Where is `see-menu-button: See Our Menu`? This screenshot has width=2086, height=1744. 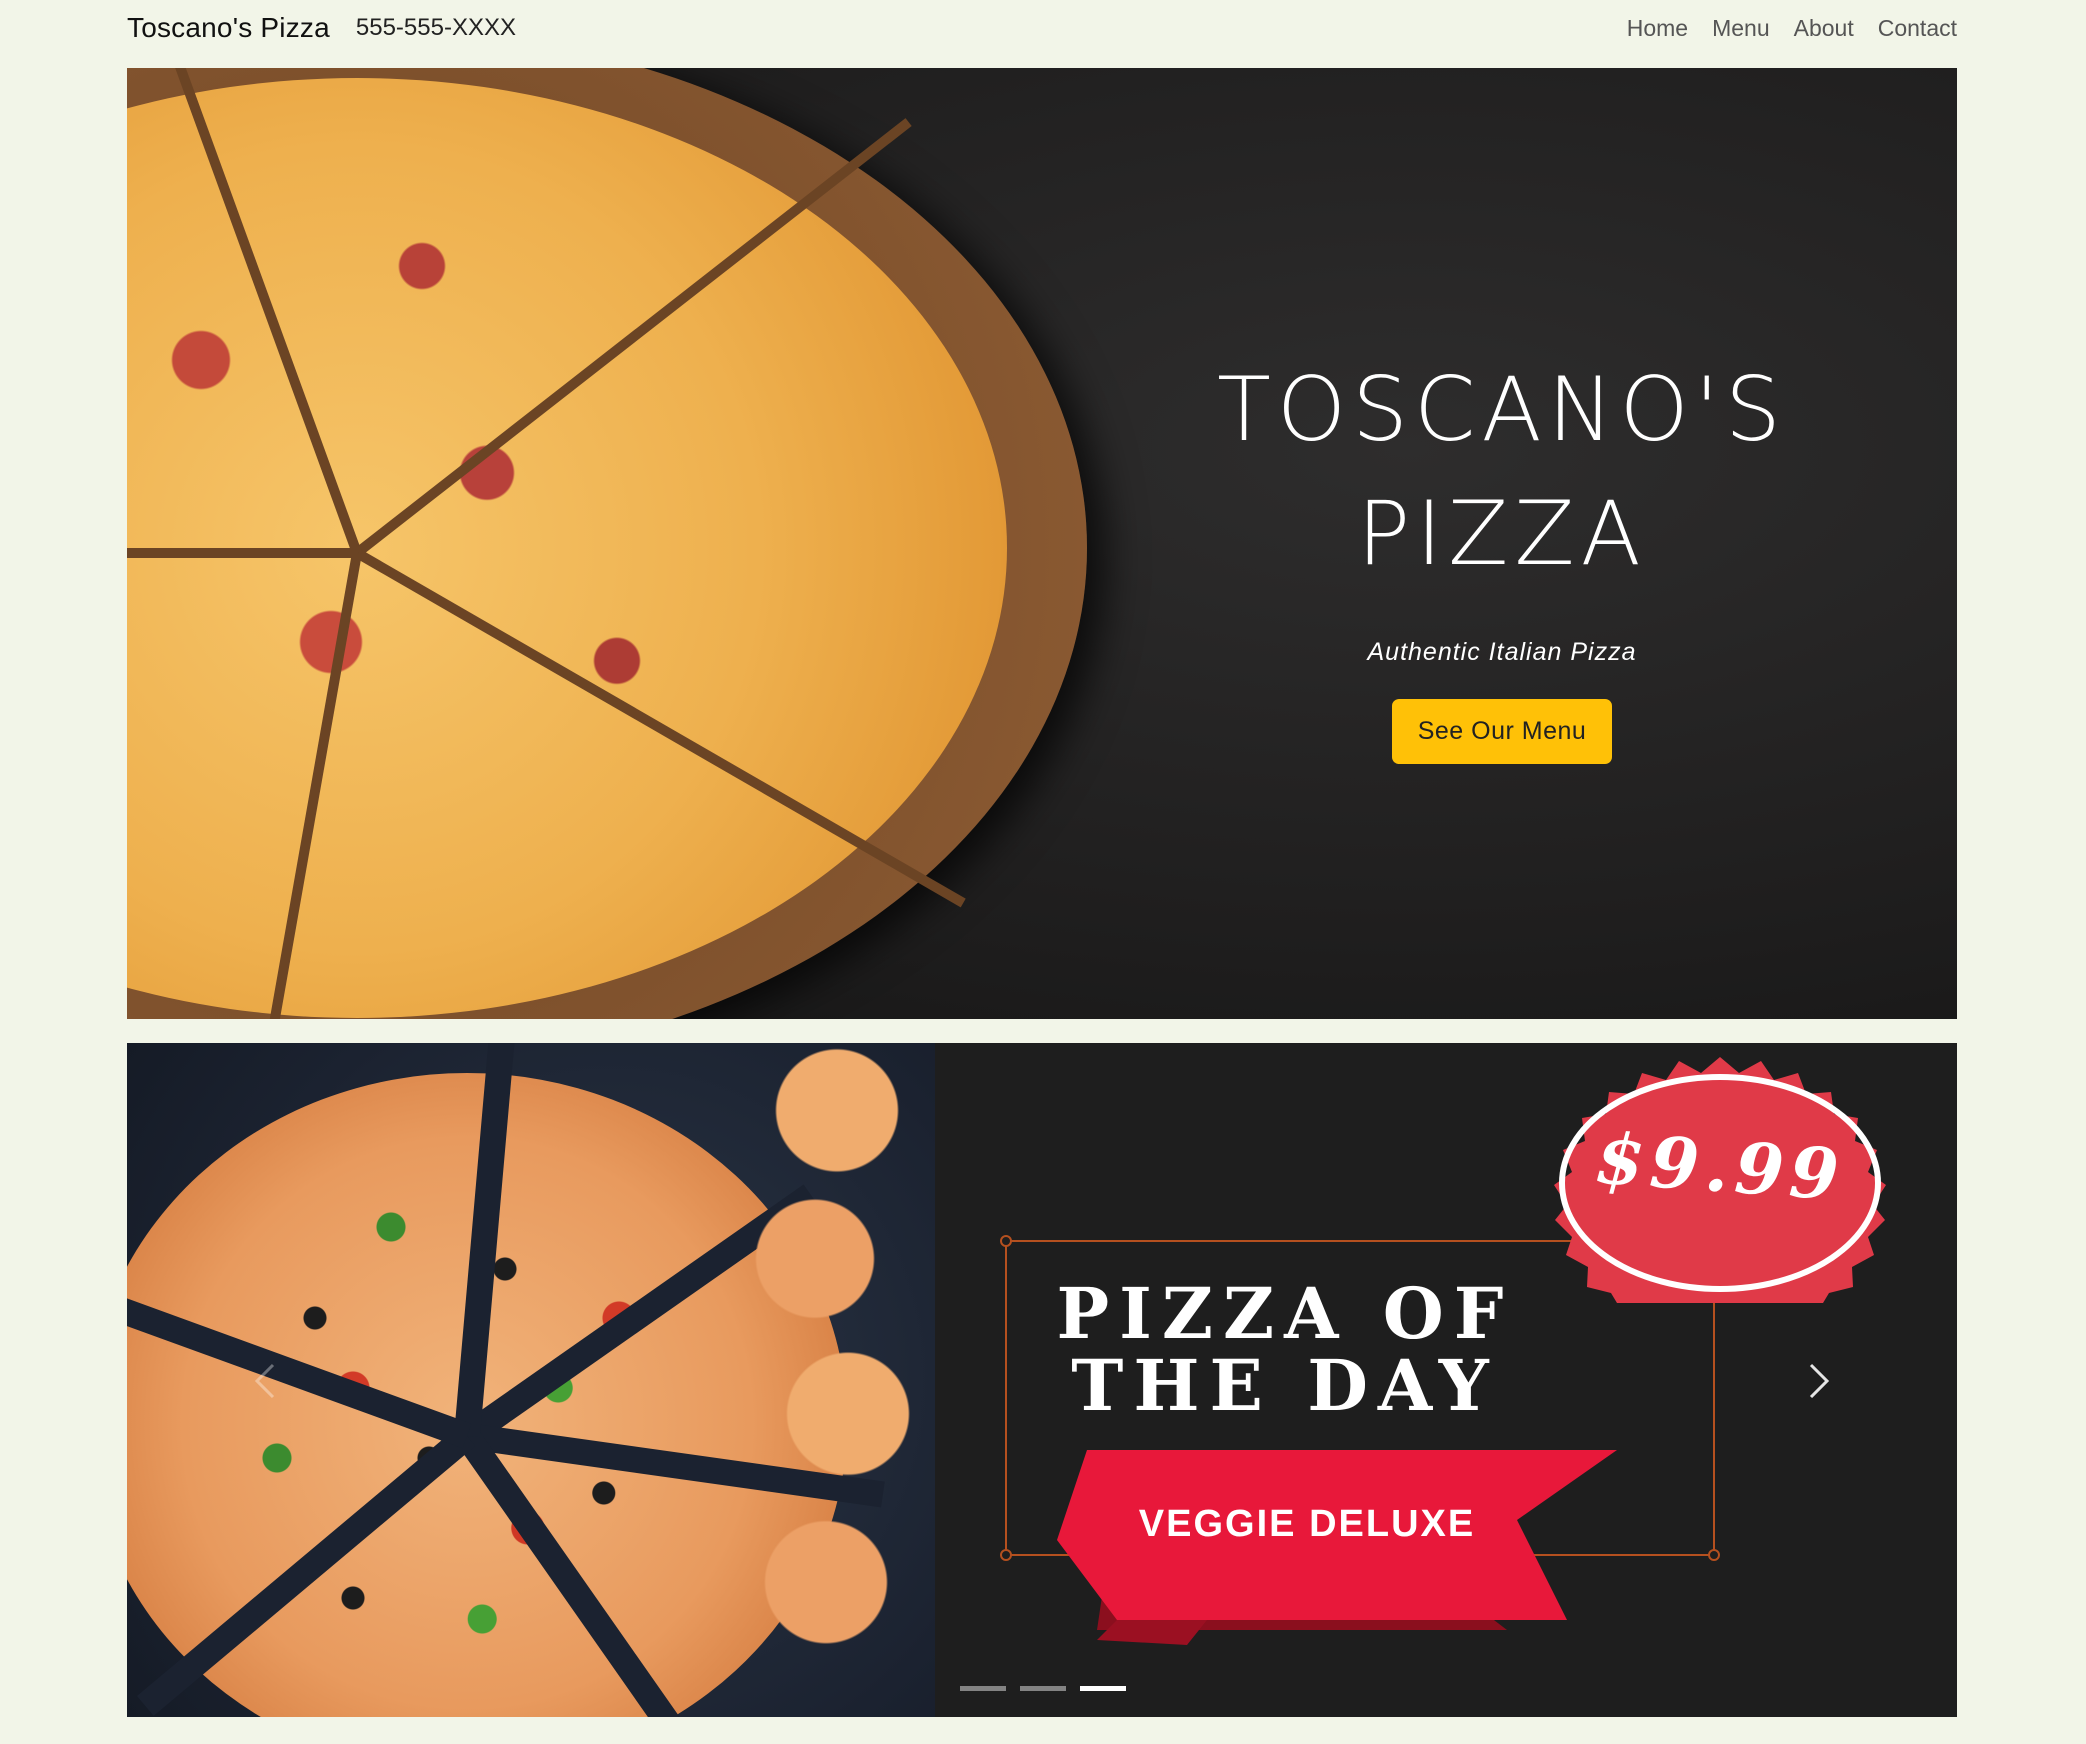 see-menu-button: See Our Menu is located at coordinates (1502, 731).